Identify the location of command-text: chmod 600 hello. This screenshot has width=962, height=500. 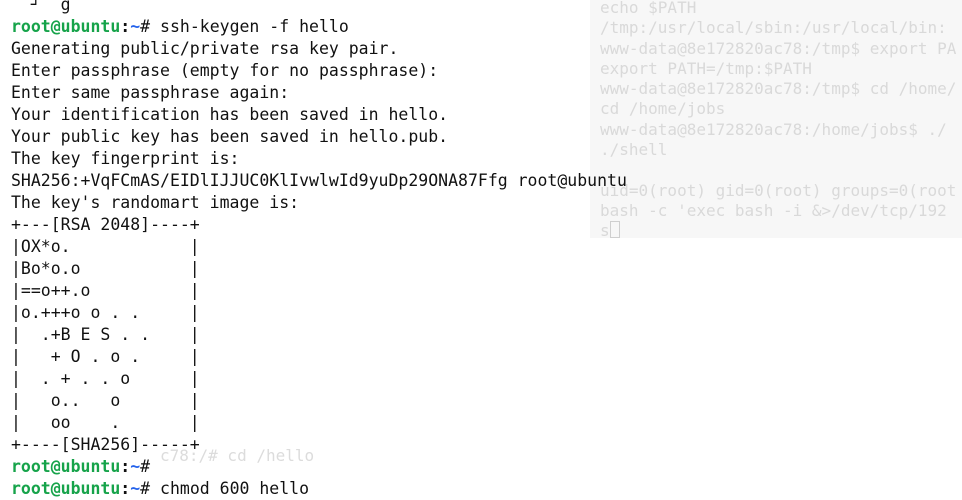
(235, 488).